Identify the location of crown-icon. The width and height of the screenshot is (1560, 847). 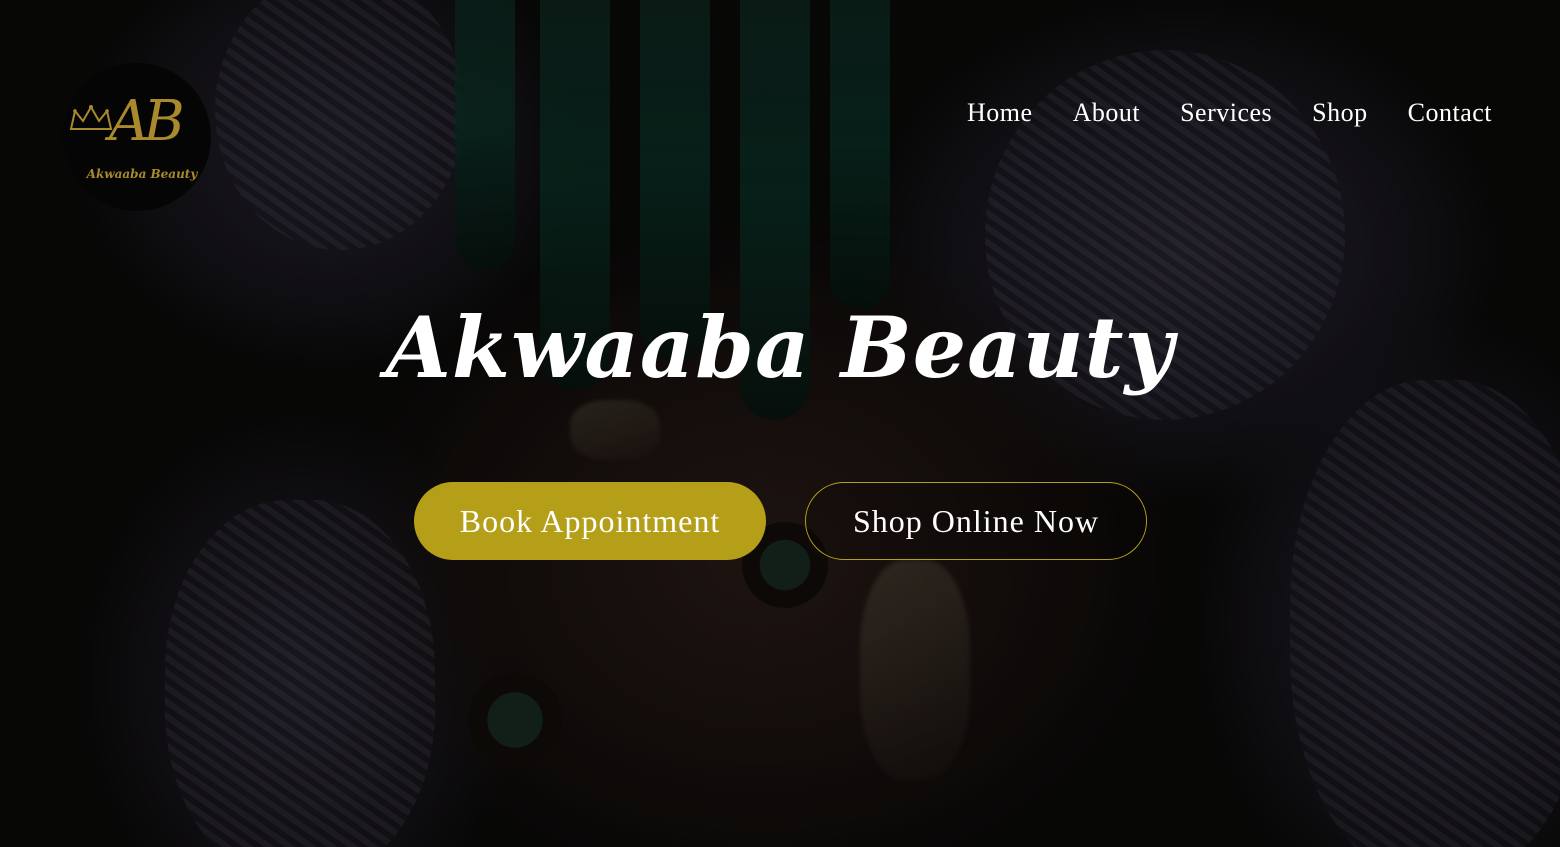
(91, 117).